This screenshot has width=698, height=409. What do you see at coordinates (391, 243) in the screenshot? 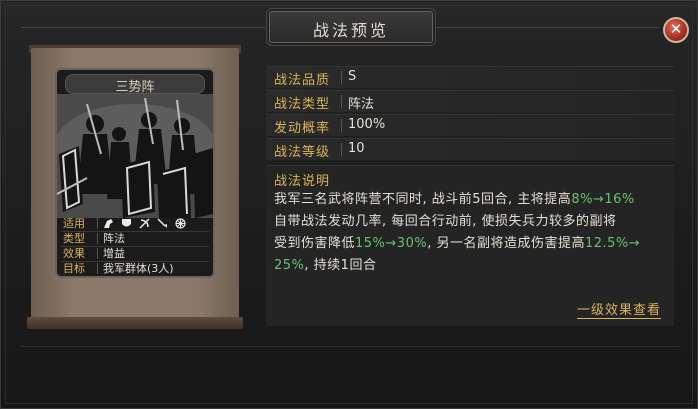
I see `description-highlight: 15%→30%` at bounding box center [391, 243].